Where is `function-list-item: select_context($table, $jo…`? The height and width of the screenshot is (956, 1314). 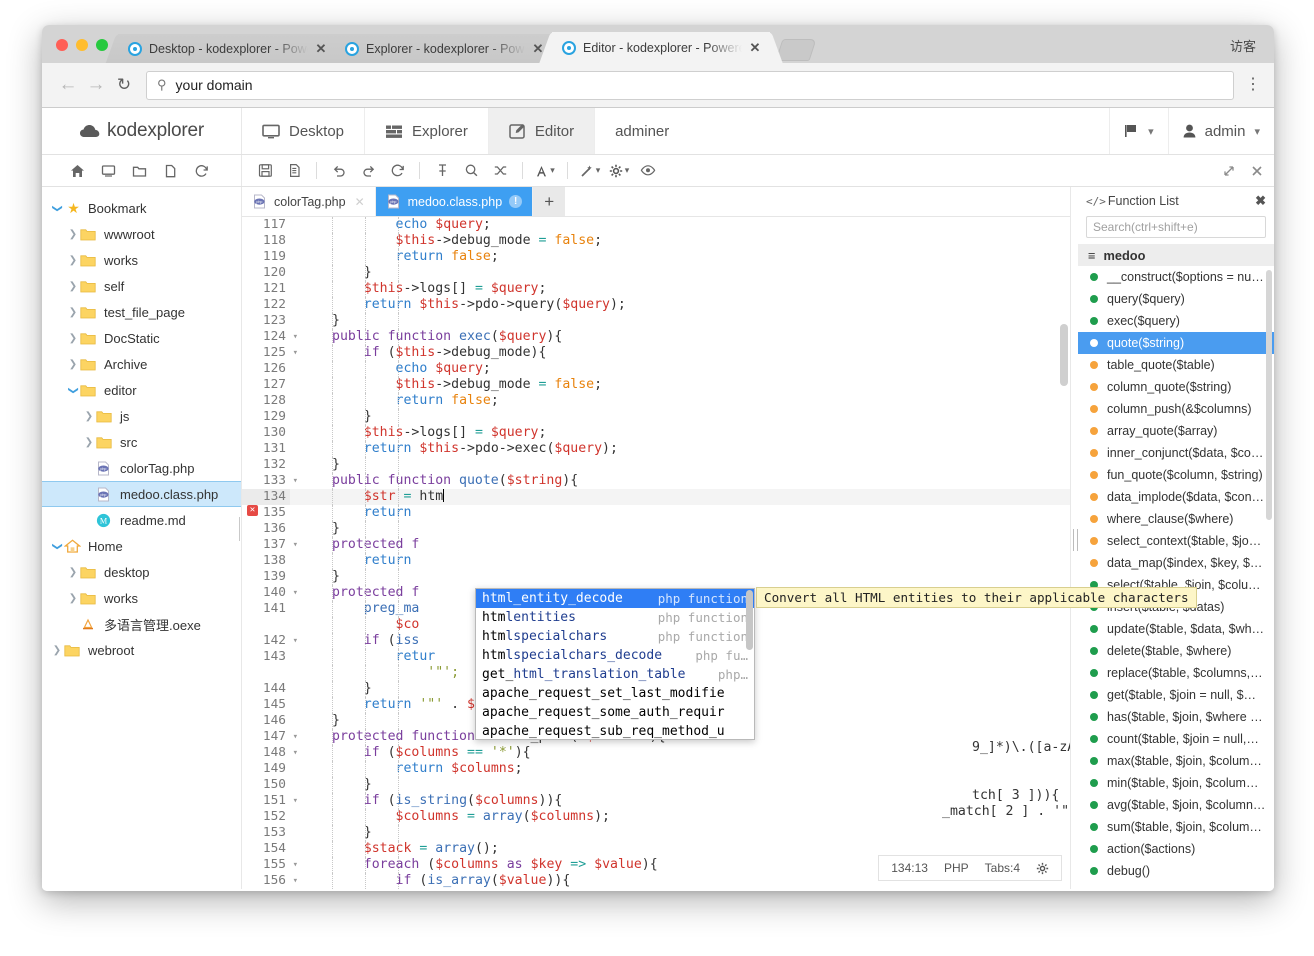 function-list-item: select_context($table, $jo… is located at coordinates (1176, 541).